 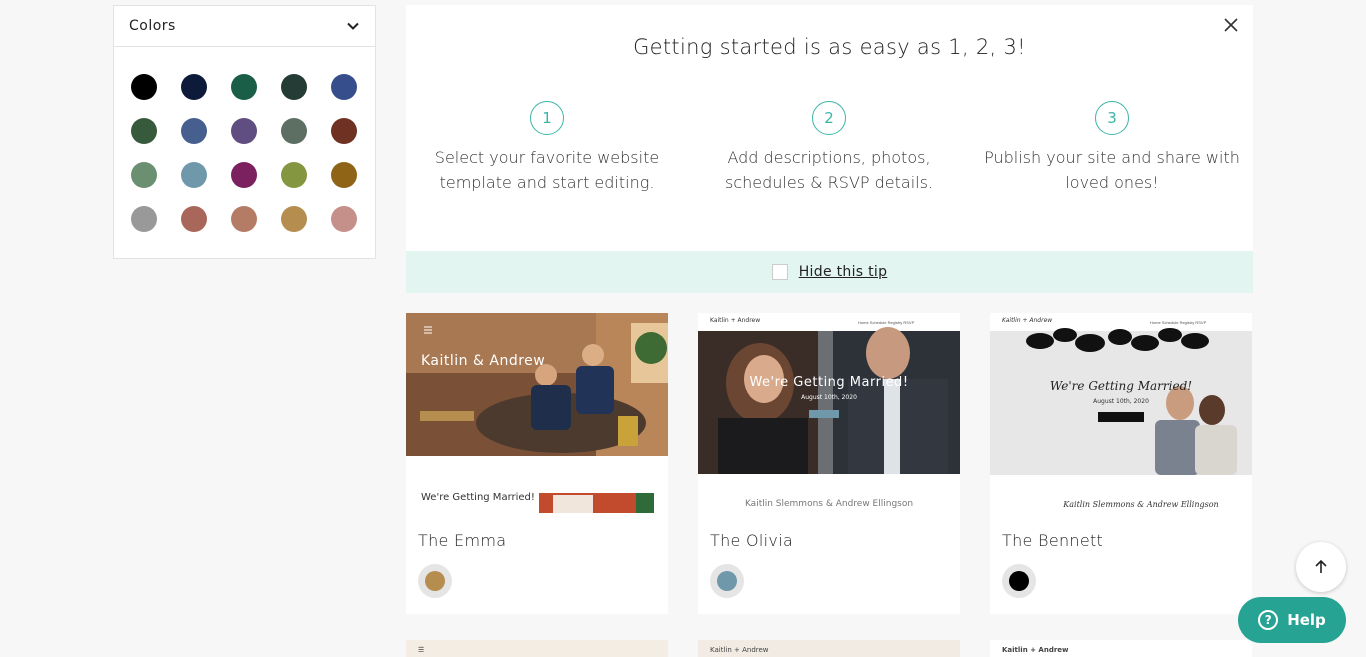 I want to click on hide-tip-link: Hide this tip, so click(x=843, y=272).